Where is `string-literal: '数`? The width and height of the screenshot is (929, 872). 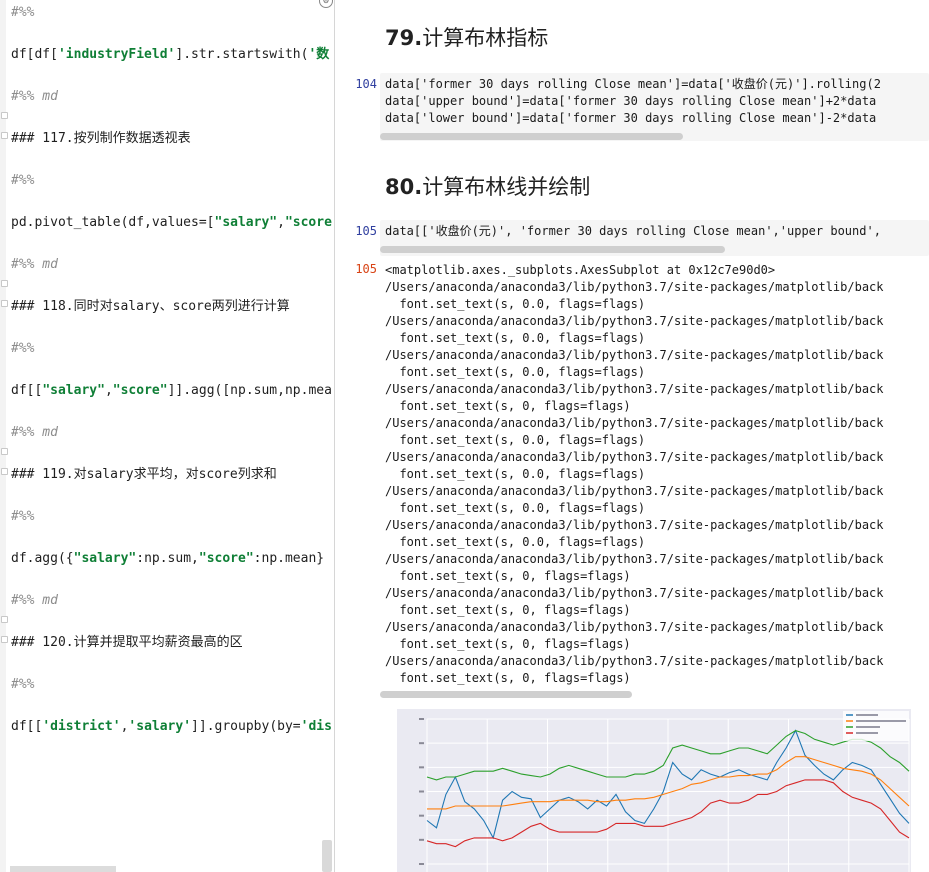
string-literal: '数 is located at coordinates (319, 54).